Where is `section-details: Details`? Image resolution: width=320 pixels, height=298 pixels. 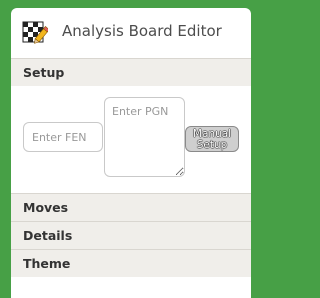
section-details: Details is located at coordinates (131, 235).